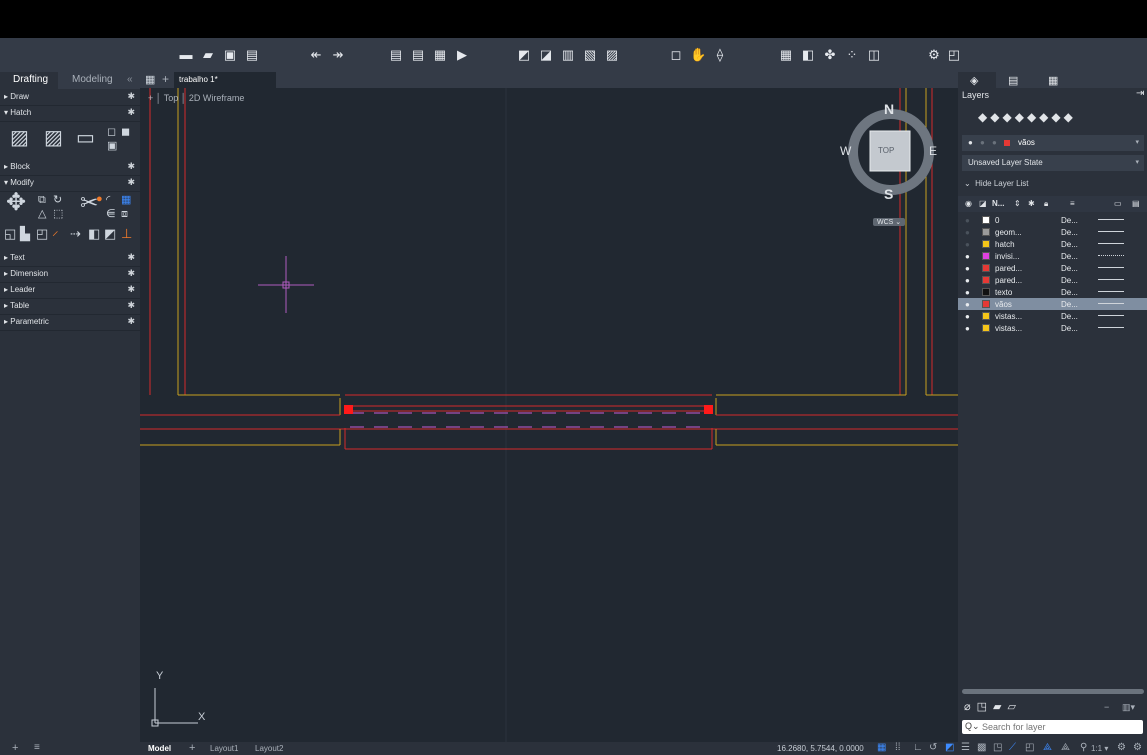 The image size is (1147, 755). I want to click on section-draw: ▸ Draw ✱, so click(70, 97).